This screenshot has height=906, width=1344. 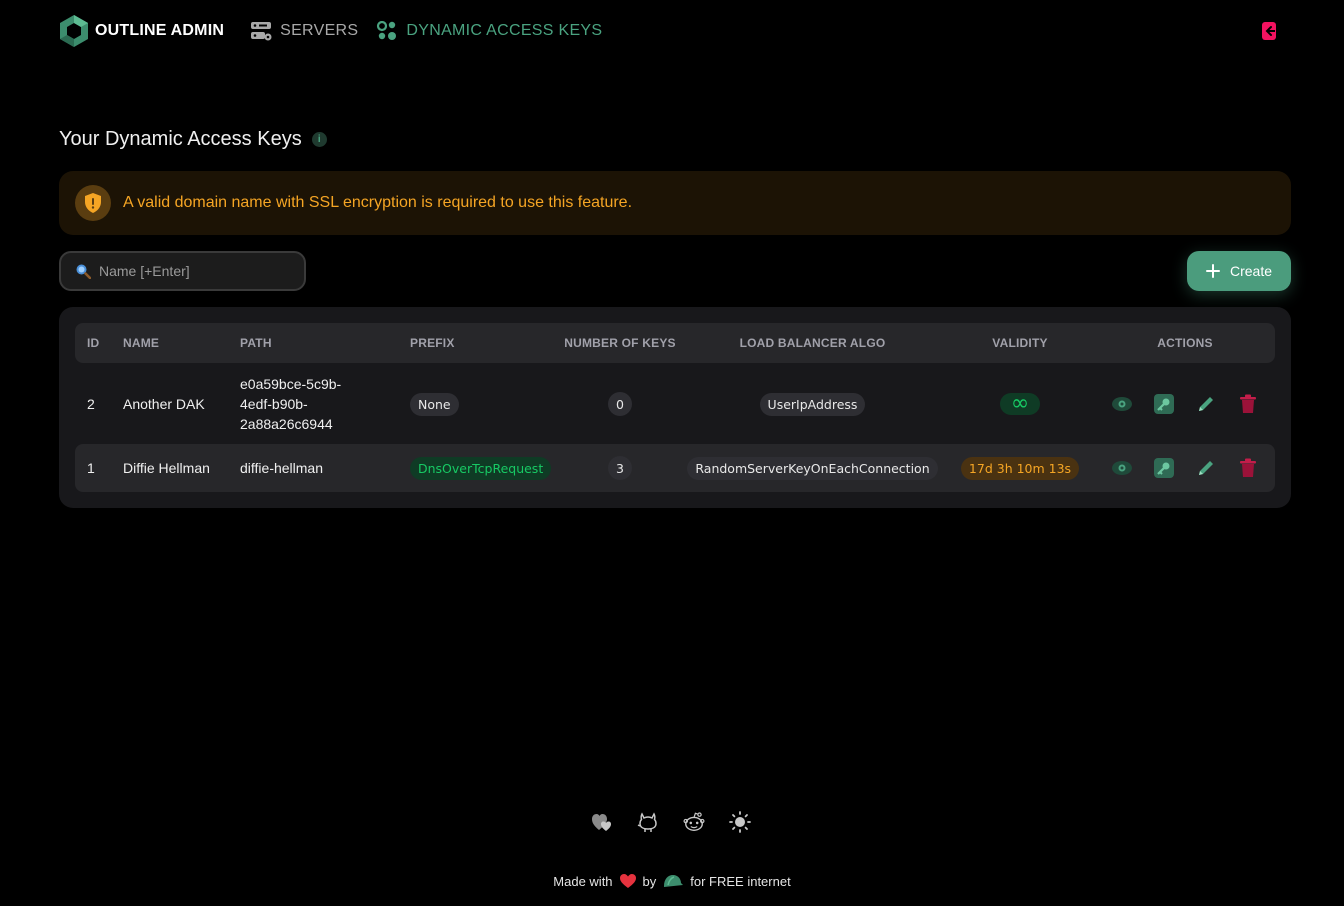 What do you see at coordinates (1251, 271) in the screenshot?
I see `create-button-label: Create` at bounding box center [1251, 271].